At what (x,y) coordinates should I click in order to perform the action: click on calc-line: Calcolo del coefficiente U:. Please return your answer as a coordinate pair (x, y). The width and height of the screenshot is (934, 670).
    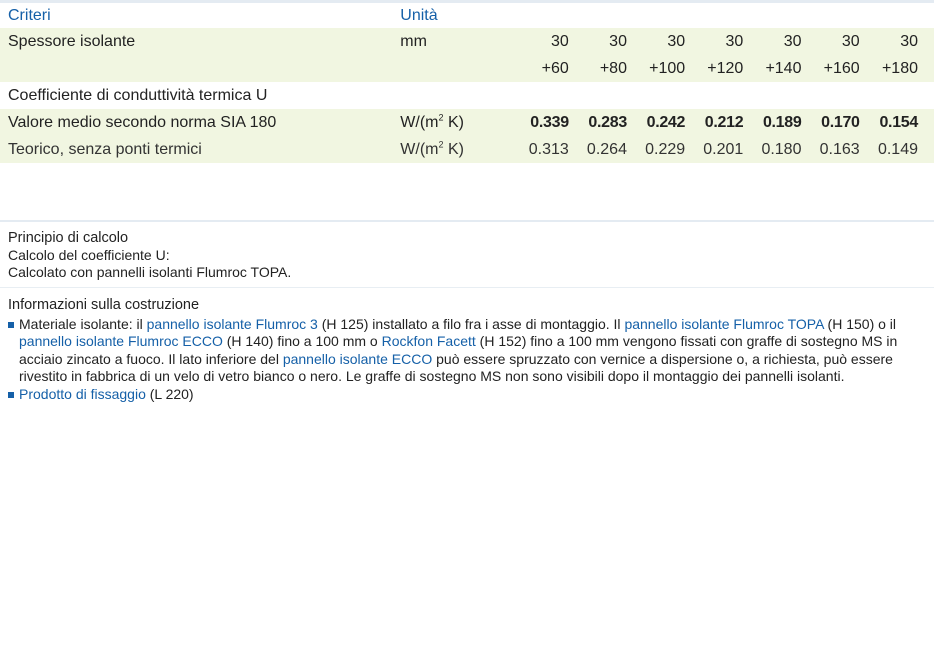
    Looking at the image, I should click on (89, 255).